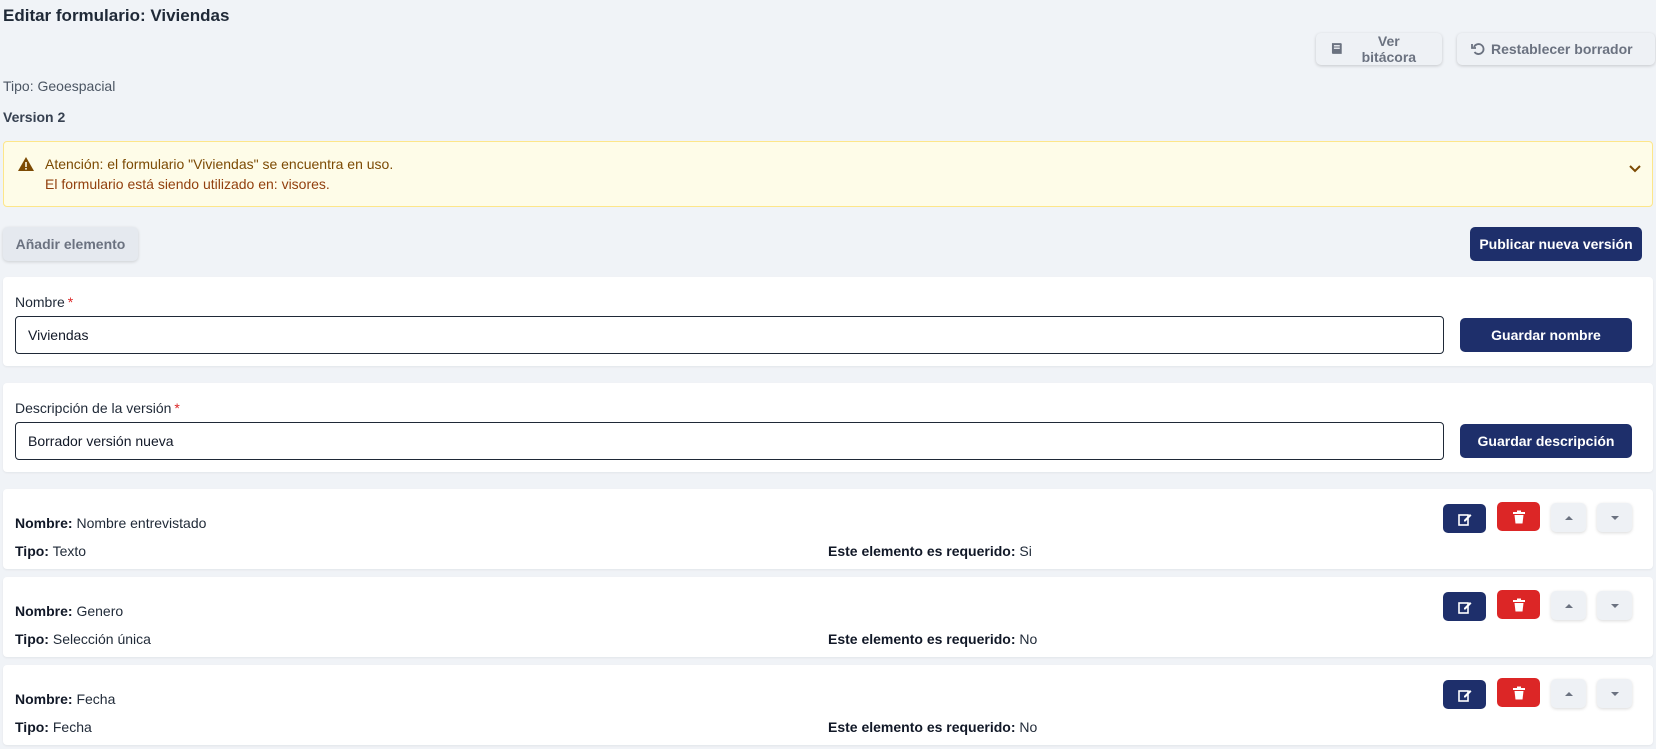 The width and height of the screenshot is (1656, 749). I want to click on warning-icon, so click(26, 164).